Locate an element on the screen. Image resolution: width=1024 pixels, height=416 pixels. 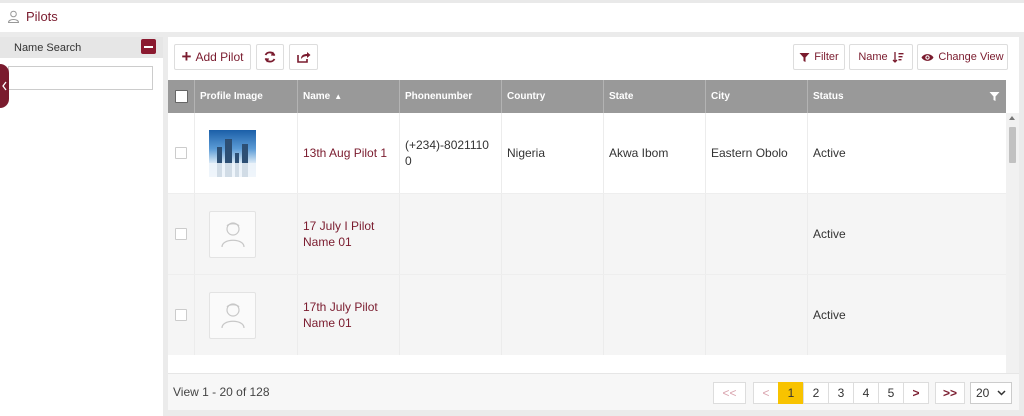
sort-label: Name is located at coordinates (873, 57).